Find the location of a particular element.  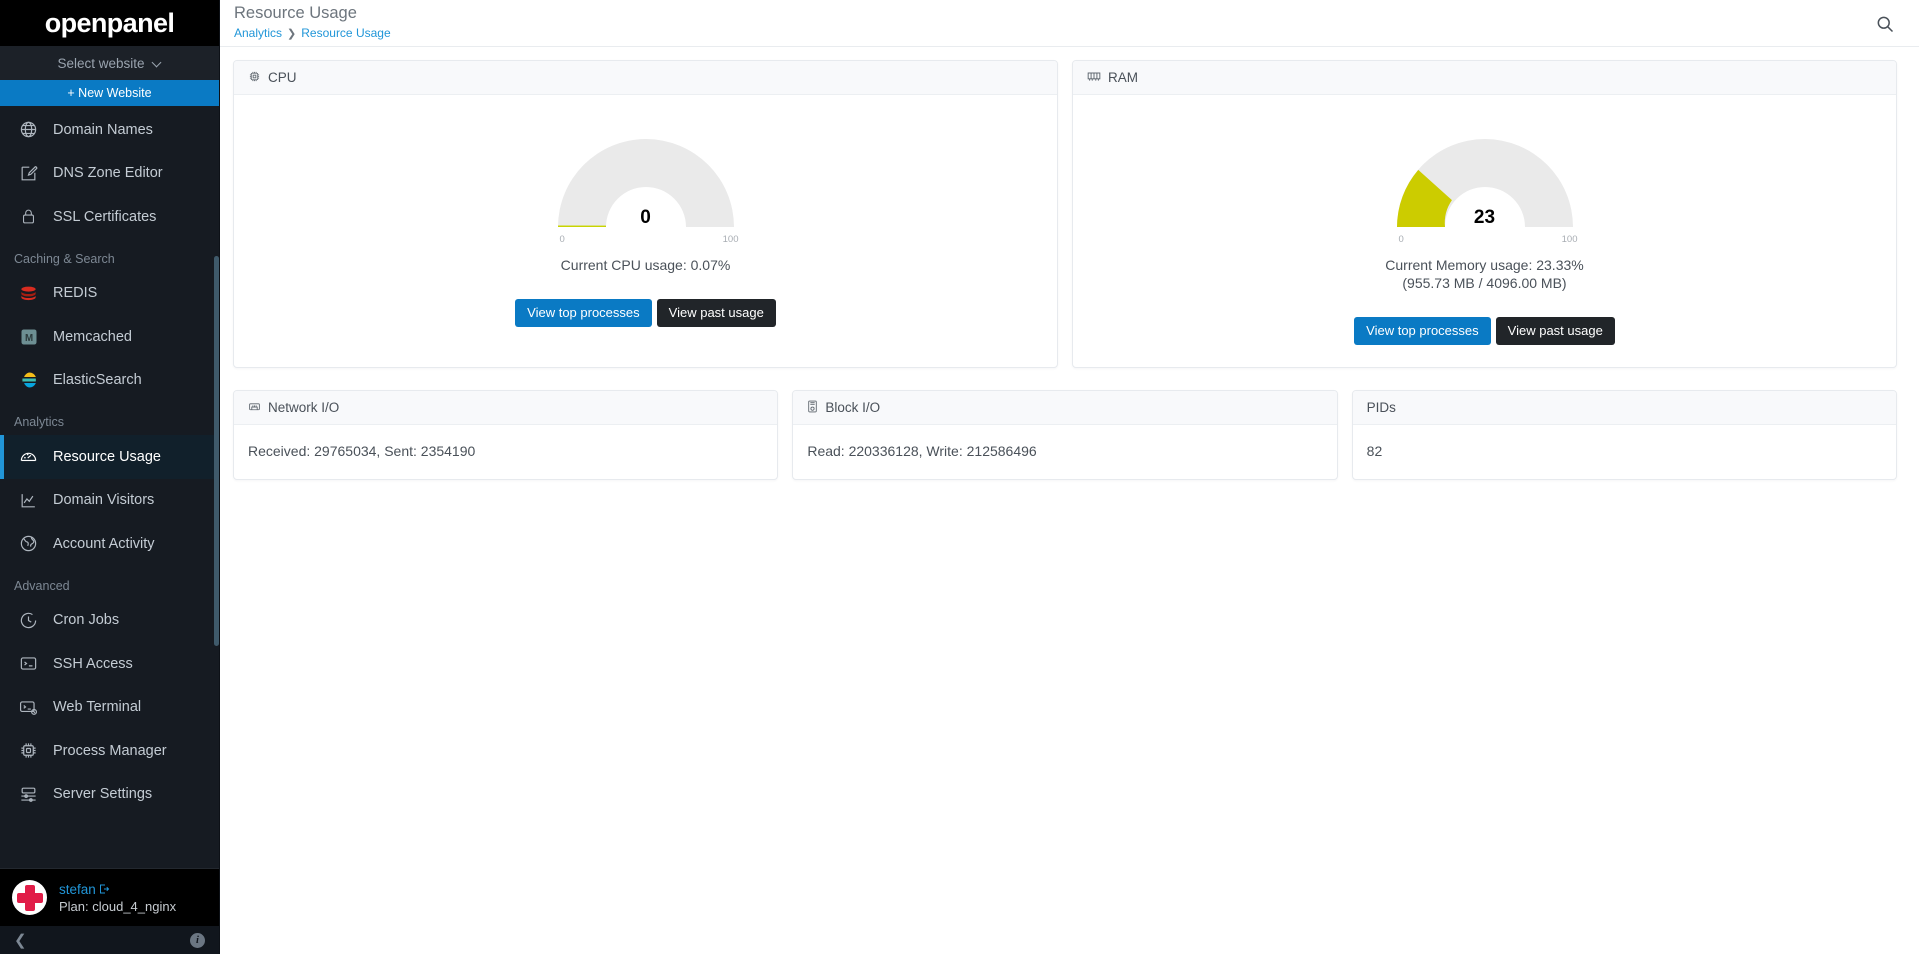

card-network-io-title: Network I/O is located at coordinates (304, 408).